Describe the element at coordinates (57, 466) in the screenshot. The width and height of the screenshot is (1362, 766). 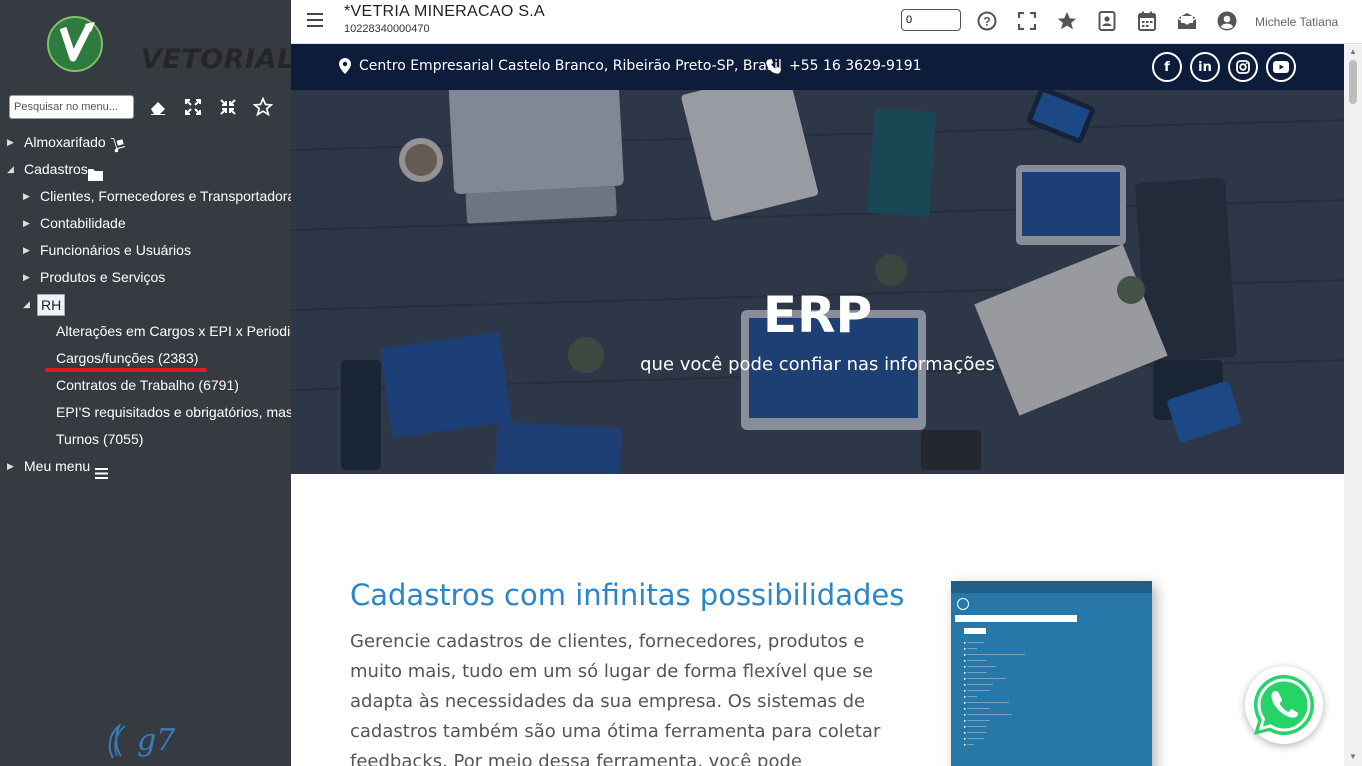
I see `tree-node-label: Meu menu` at that location.